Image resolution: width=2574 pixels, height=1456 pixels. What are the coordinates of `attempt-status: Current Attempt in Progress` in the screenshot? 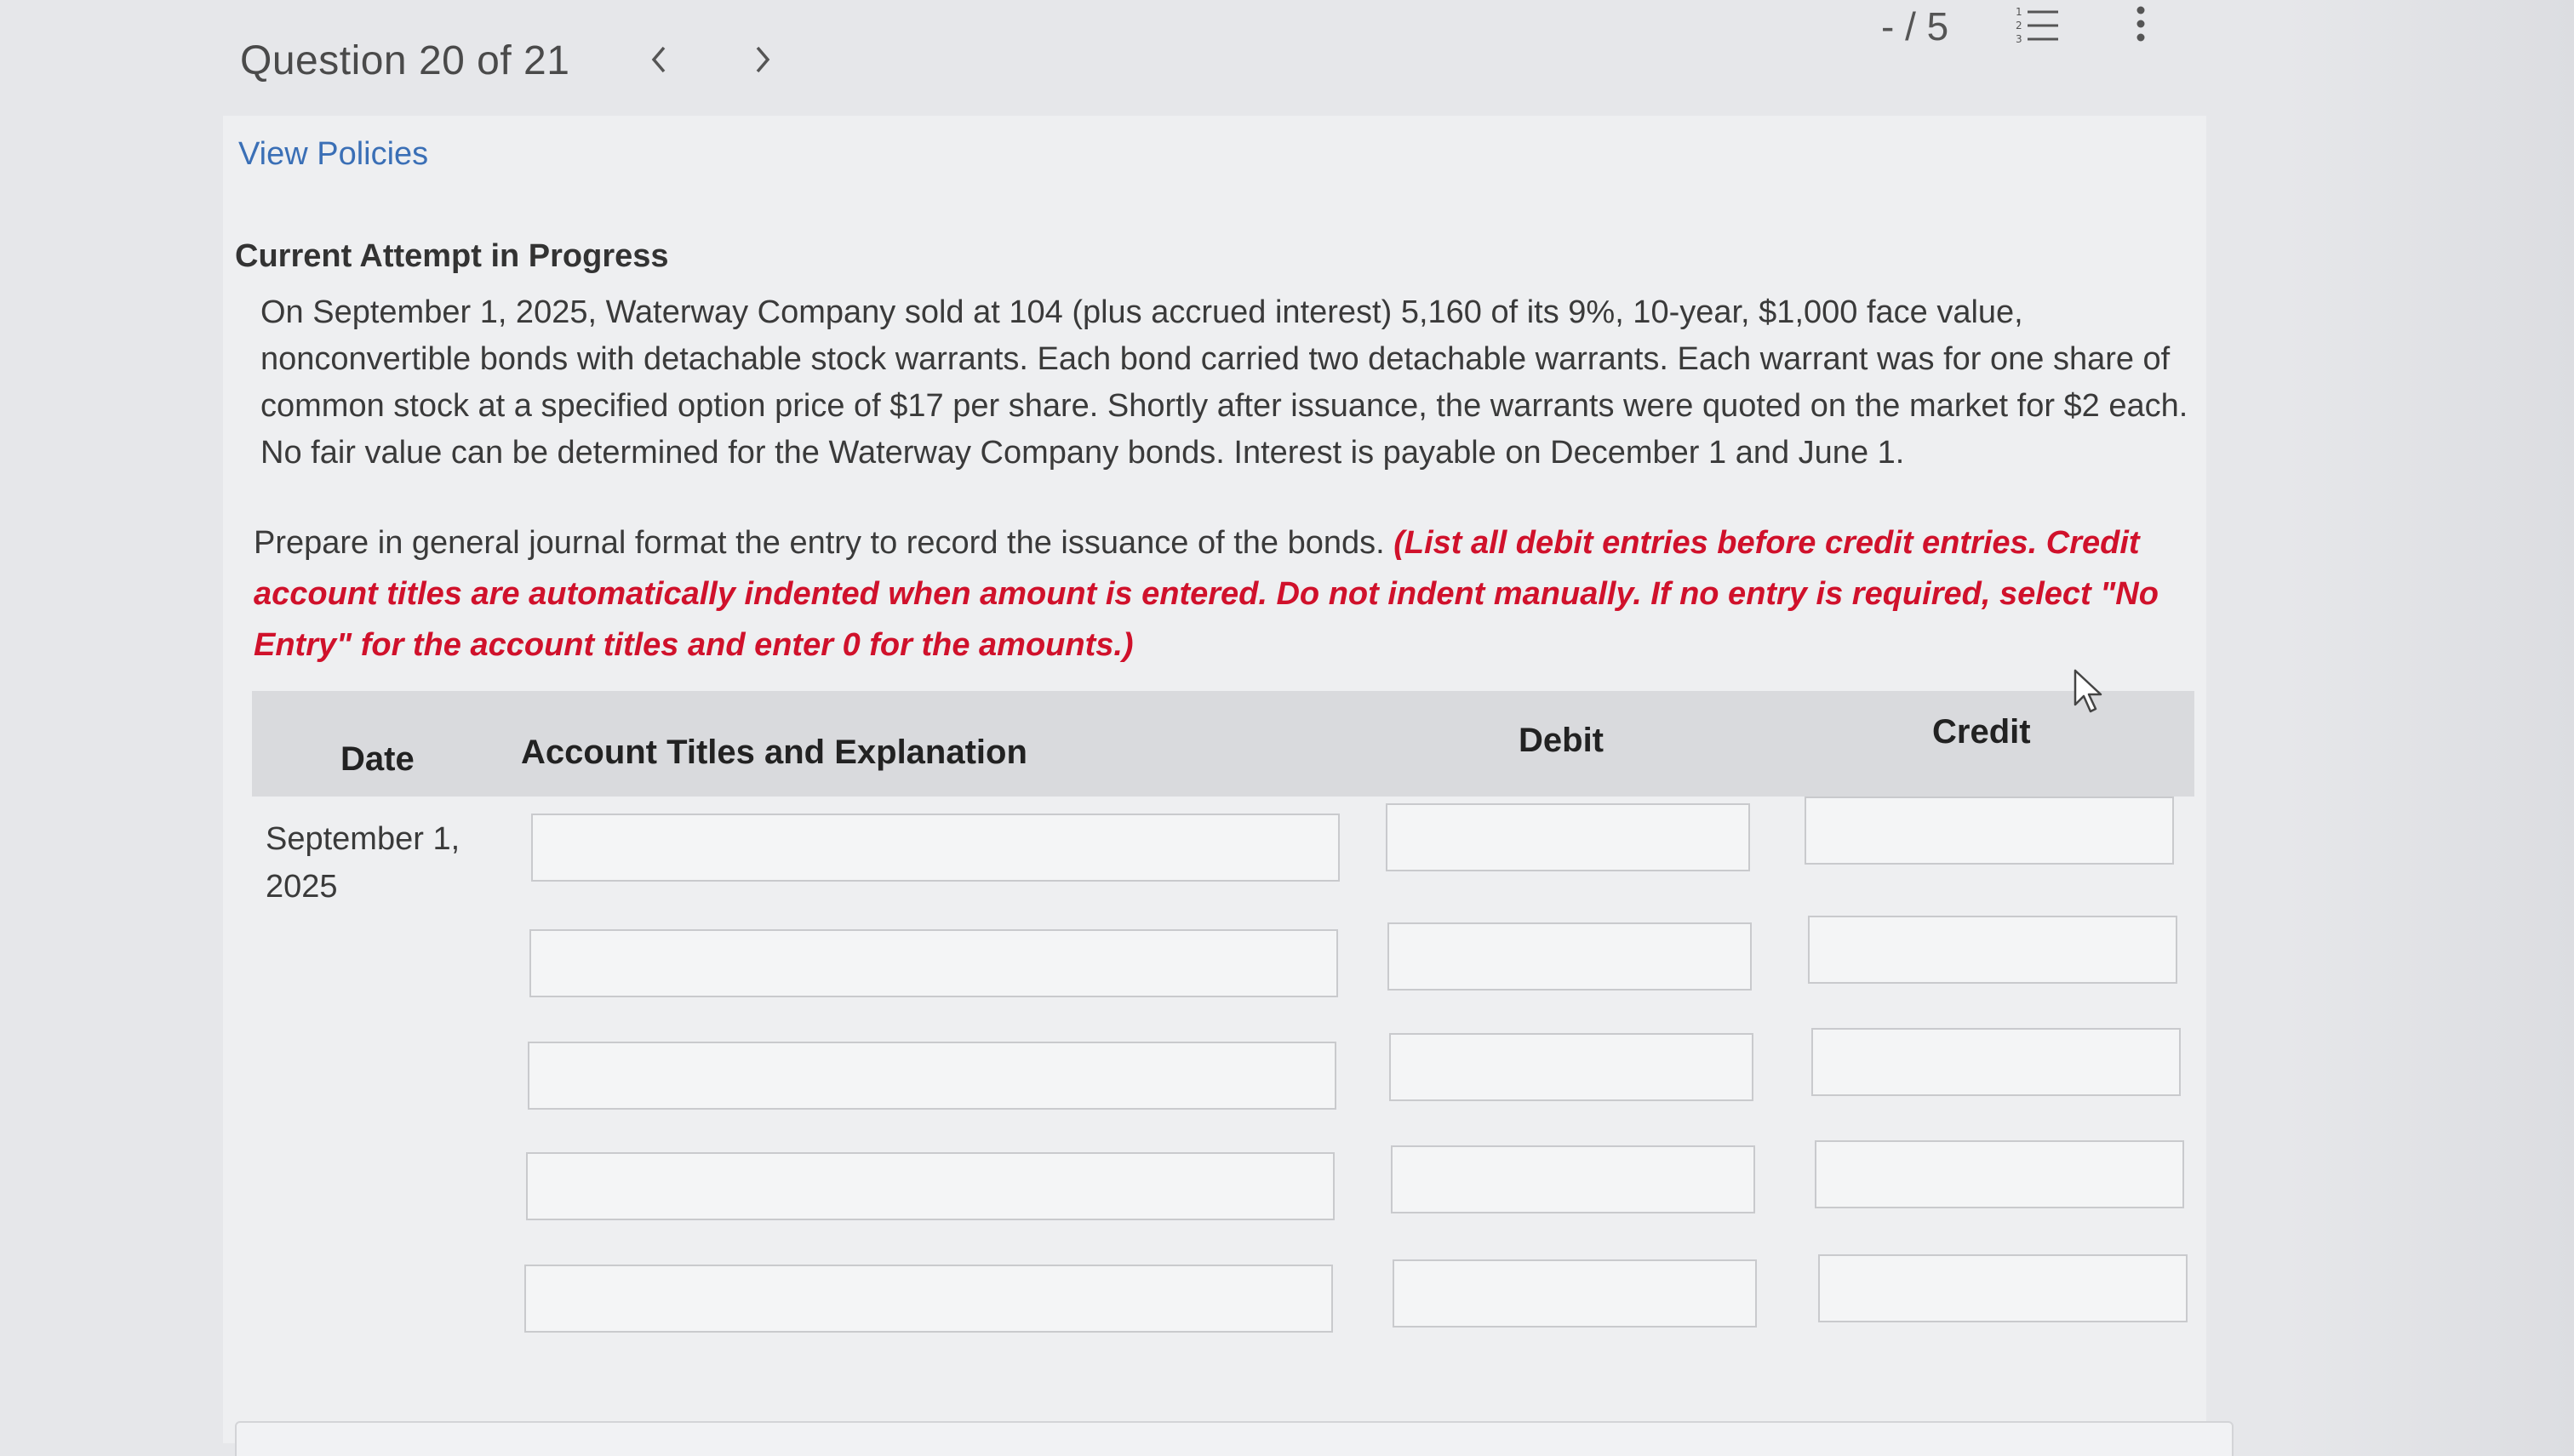 It's located at (452, 256).